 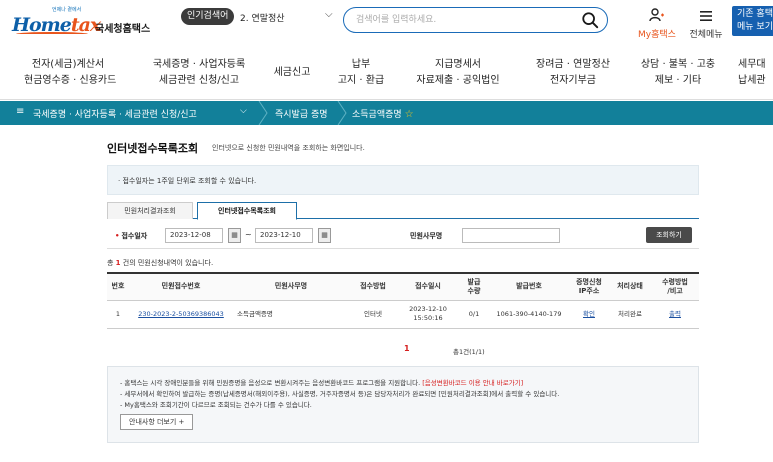 I want to click on my-hometax-button: My홈택스, so click(x=657, y=23).